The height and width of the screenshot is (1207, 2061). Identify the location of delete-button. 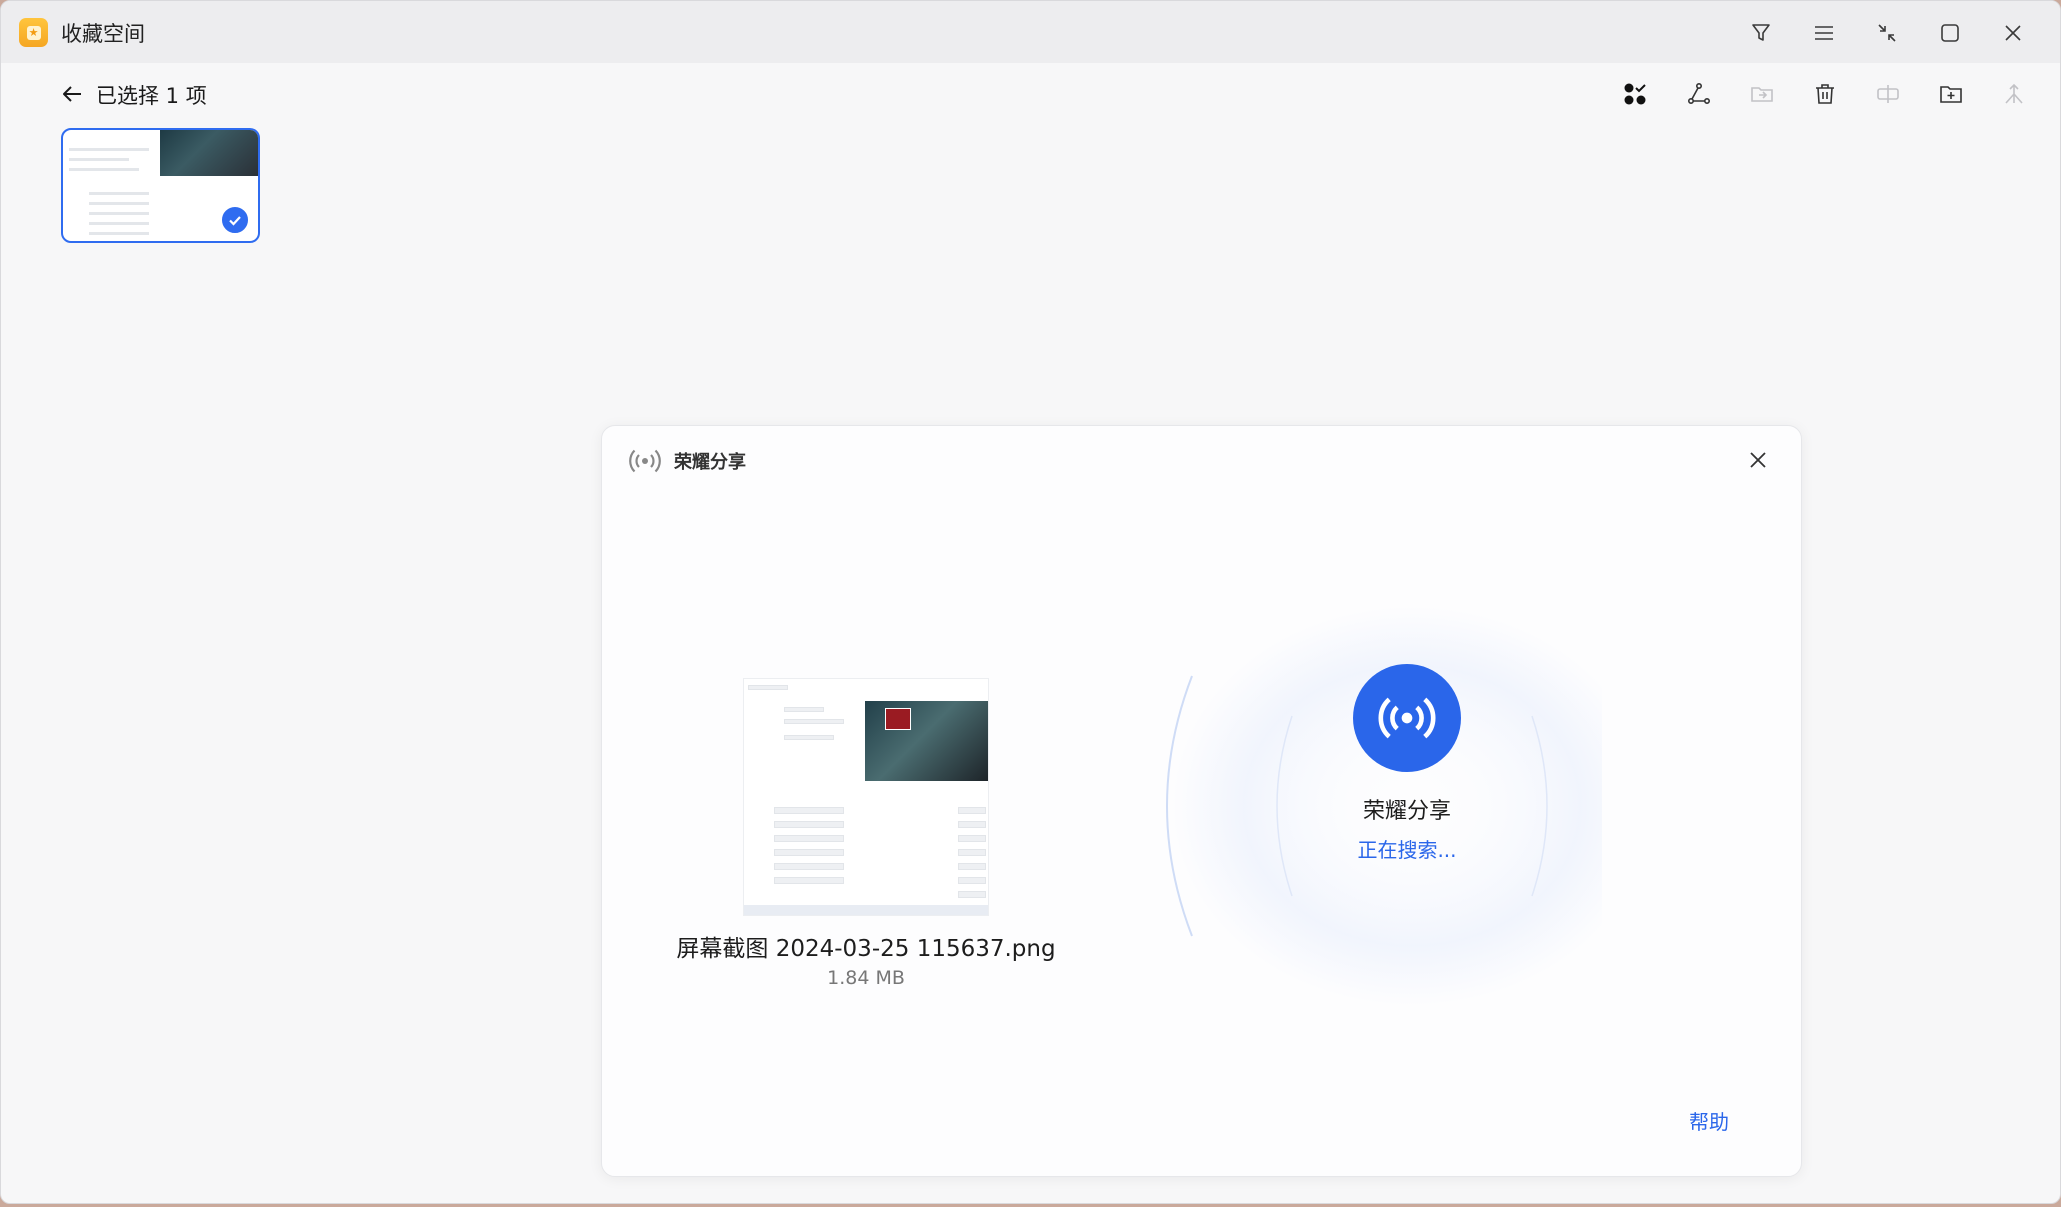
(1825, 94).